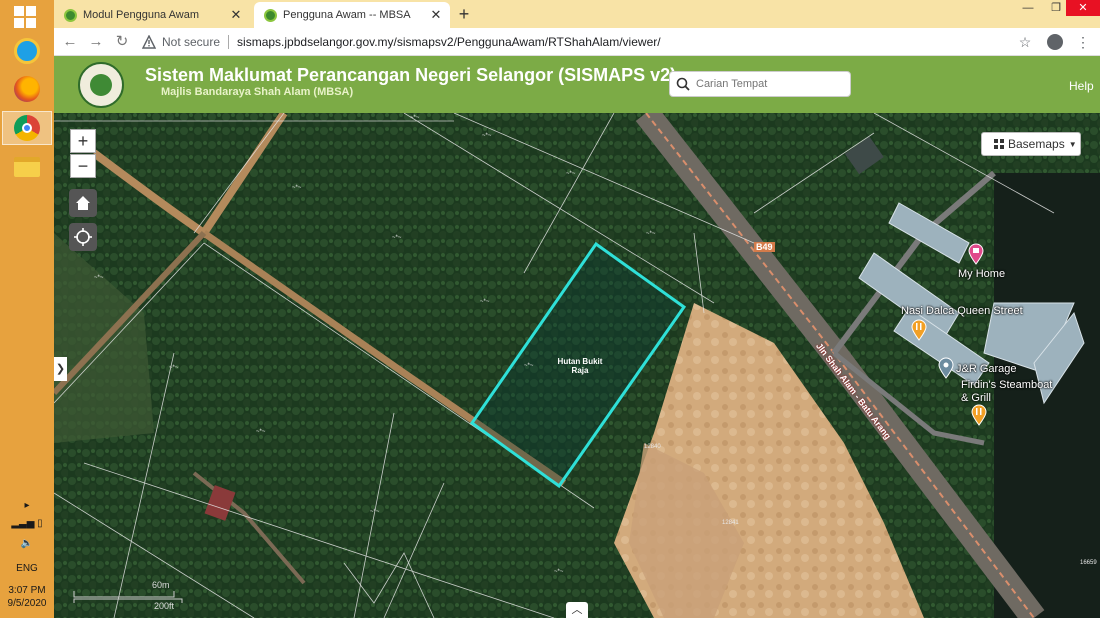 This screenshot has height=618, width=1100. What do you see at coordinates (766, 84) in the screenshot?
I see `search-input` at bounding box center [766, 84].